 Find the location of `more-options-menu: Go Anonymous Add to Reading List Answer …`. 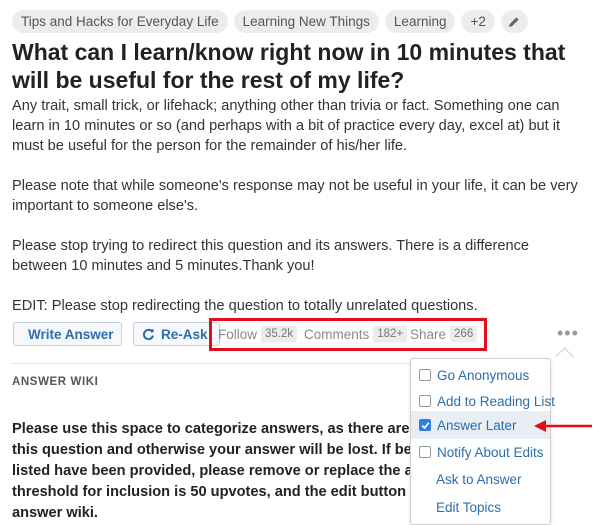

more-options-menu: Go Anonymous Add to Reading List Answer … is located at coordinates (482, 441).